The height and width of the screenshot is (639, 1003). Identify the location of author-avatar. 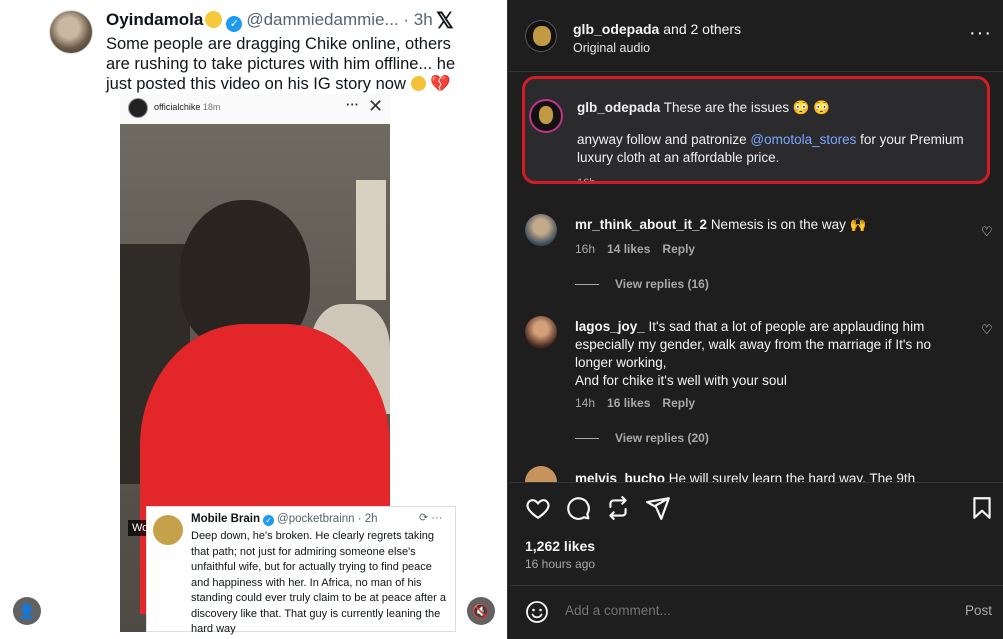
(541, 36).